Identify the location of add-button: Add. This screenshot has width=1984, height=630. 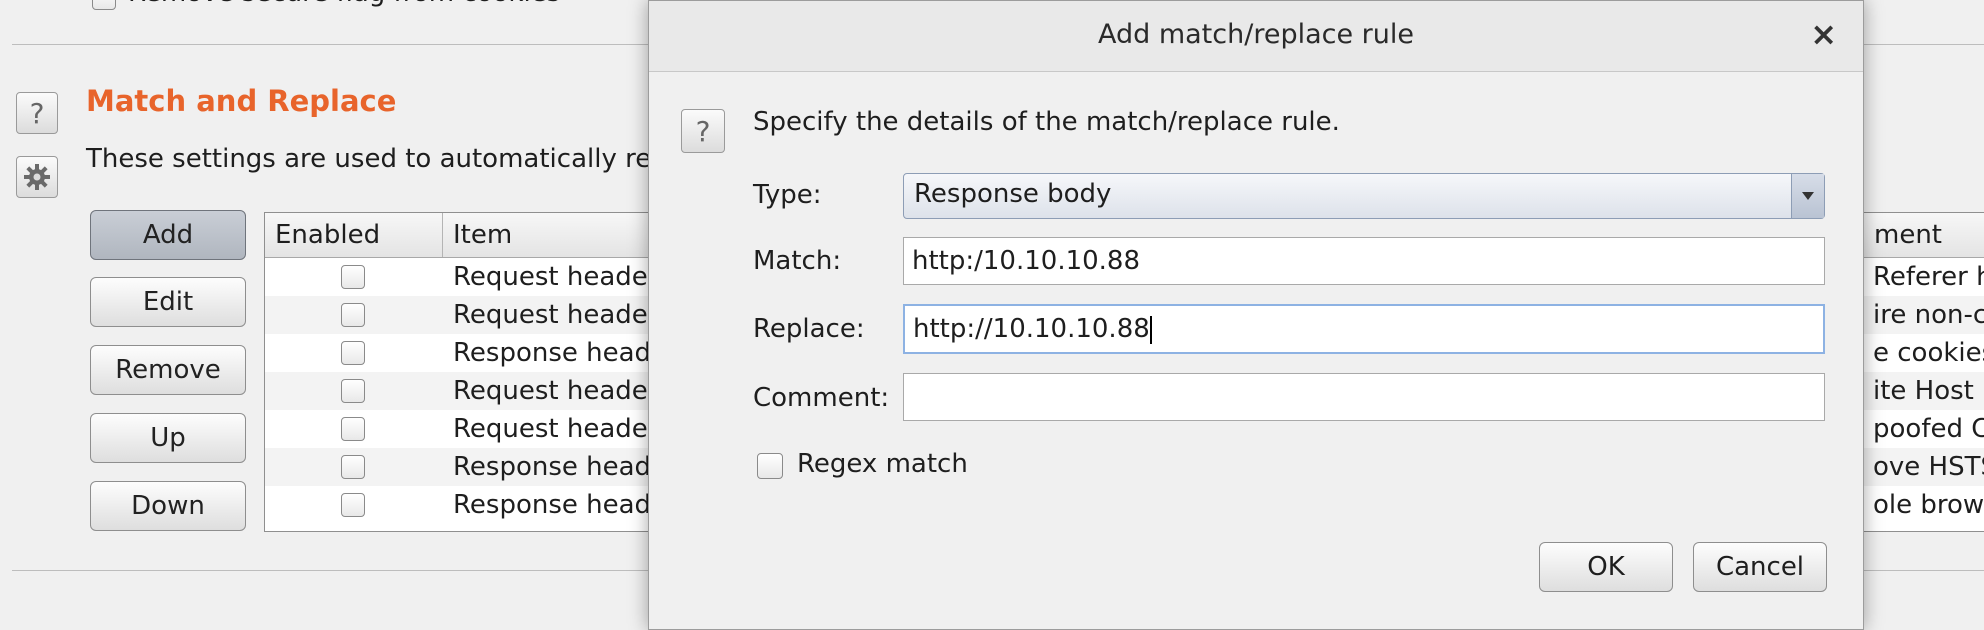
(168, 235).